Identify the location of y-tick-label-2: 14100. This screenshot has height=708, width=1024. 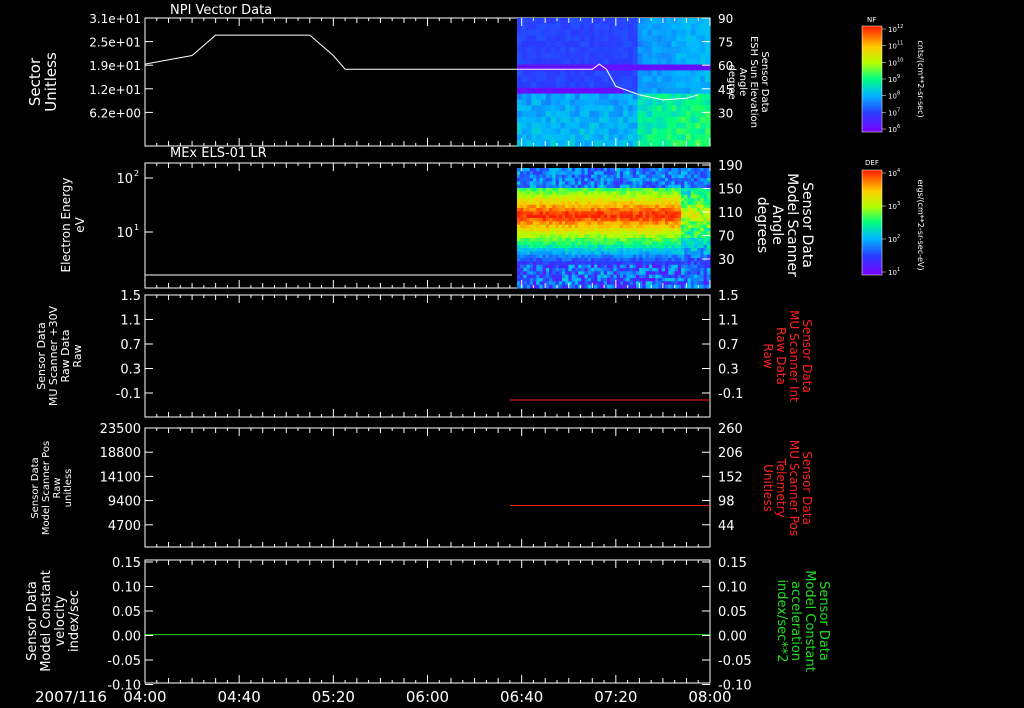
(120, 477).